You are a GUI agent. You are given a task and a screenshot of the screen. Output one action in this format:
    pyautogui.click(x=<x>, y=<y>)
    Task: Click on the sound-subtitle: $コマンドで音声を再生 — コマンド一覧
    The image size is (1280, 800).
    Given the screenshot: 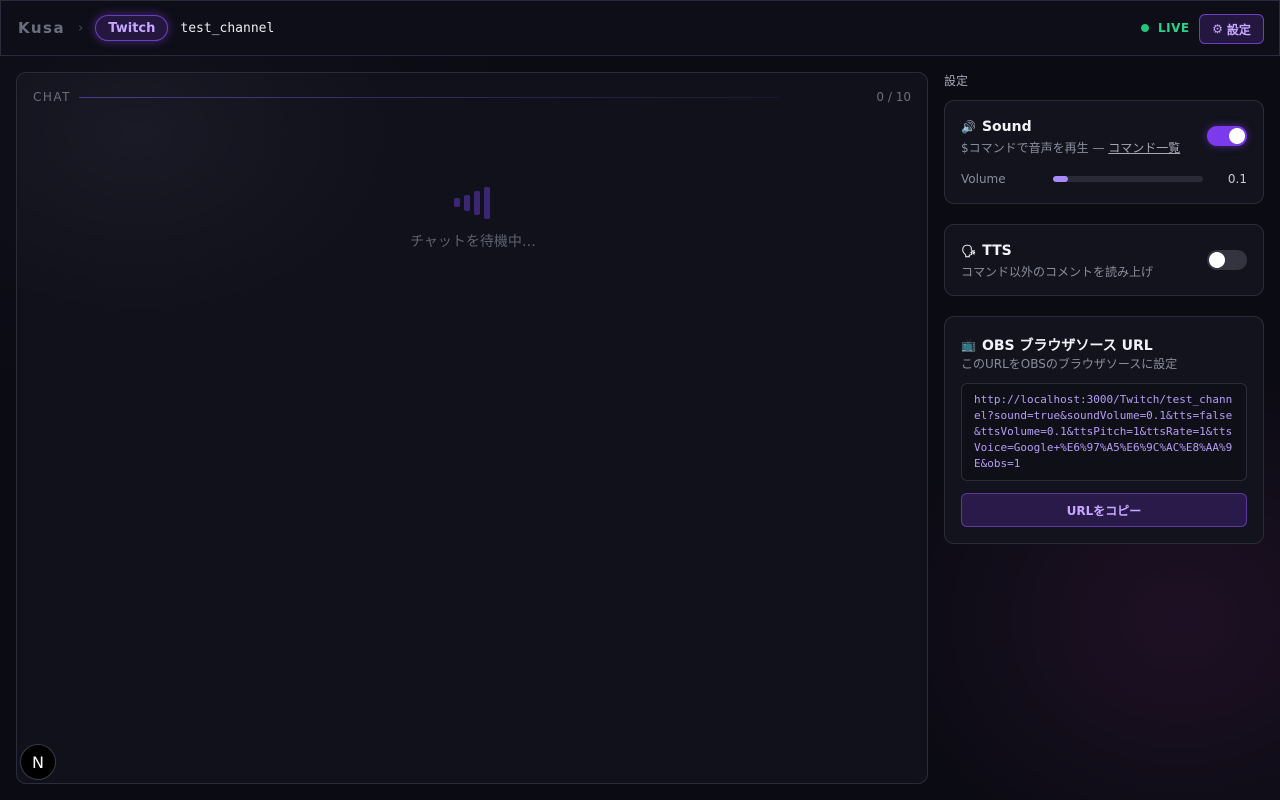 What is the action you would take?
    pyautogui.click(x=1070, y=147)
    